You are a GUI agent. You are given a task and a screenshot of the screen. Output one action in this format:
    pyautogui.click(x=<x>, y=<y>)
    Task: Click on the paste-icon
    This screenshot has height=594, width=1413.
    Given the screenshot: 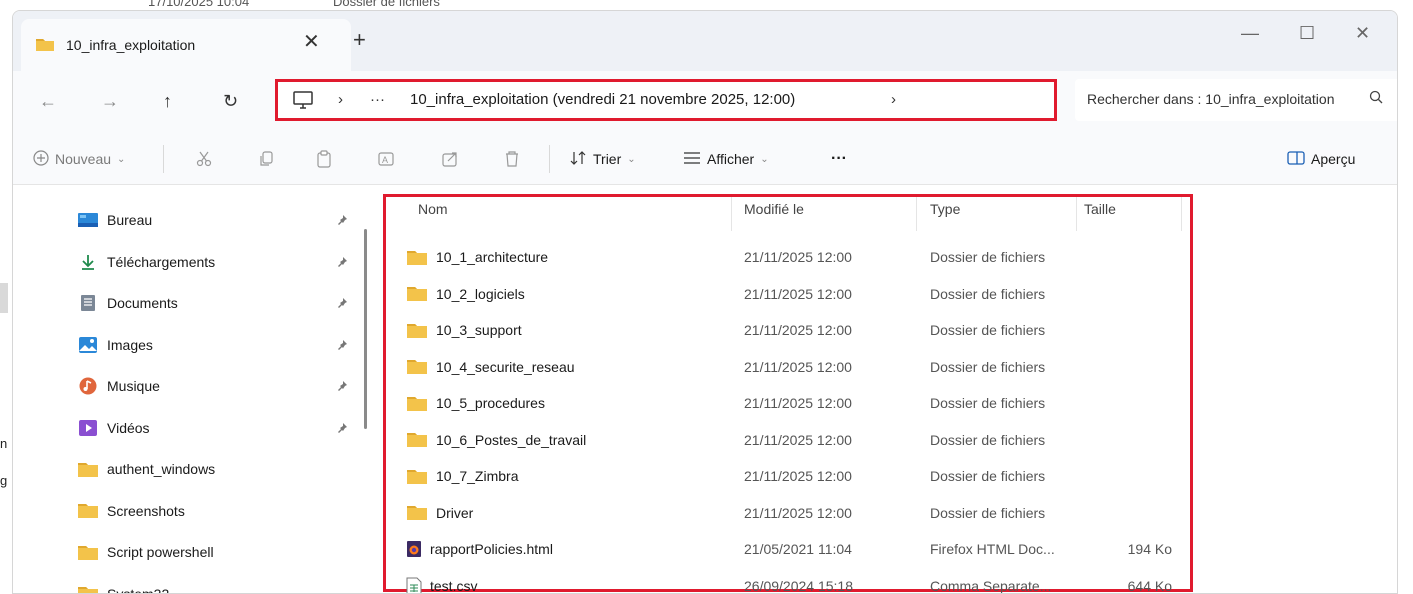 What is the action you would take?
    pyautogui.click(x=324, y=159)
    